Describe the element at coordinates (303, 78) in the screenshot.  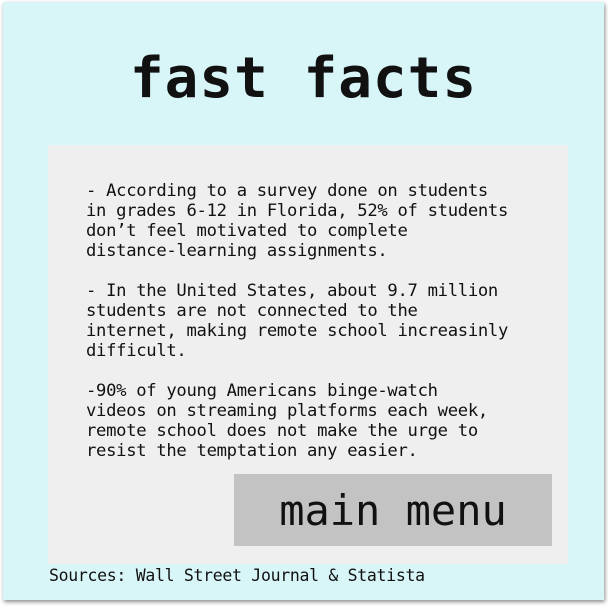
I see `page-title: fast facts` at that location.